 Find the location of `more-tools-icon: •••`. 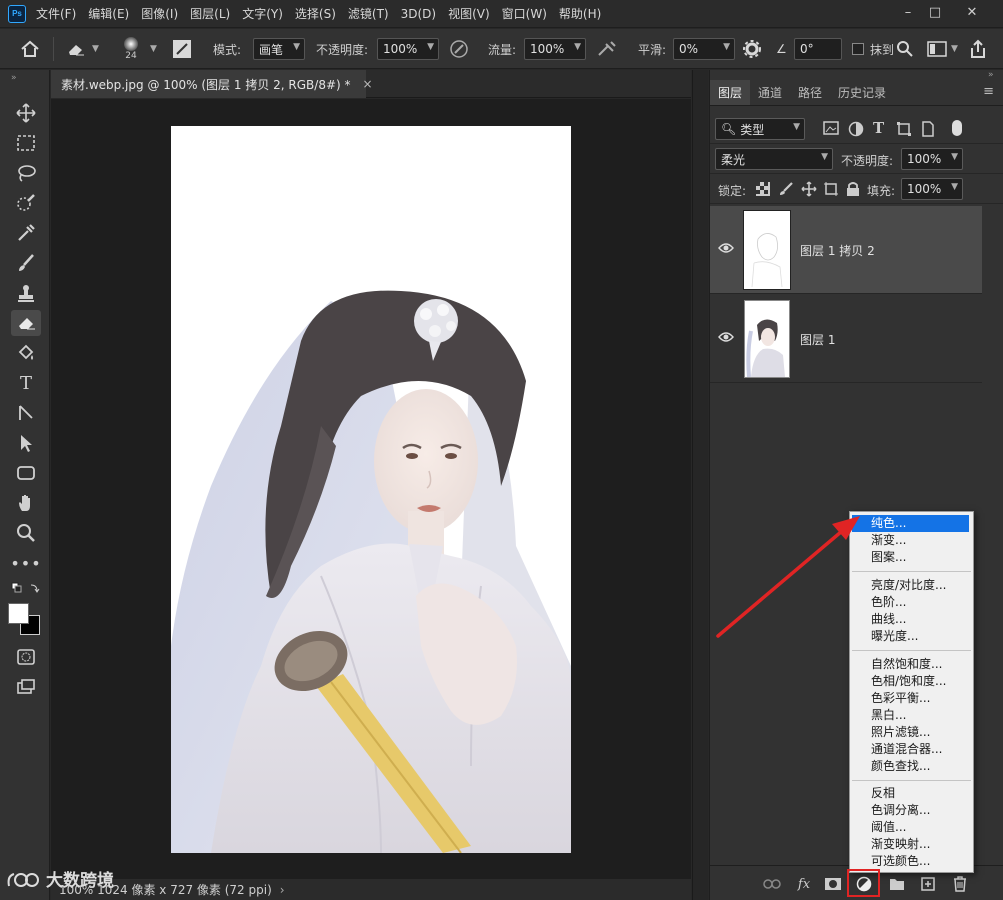

more-tools-icon: ••• is located at coordinates (25, 563).